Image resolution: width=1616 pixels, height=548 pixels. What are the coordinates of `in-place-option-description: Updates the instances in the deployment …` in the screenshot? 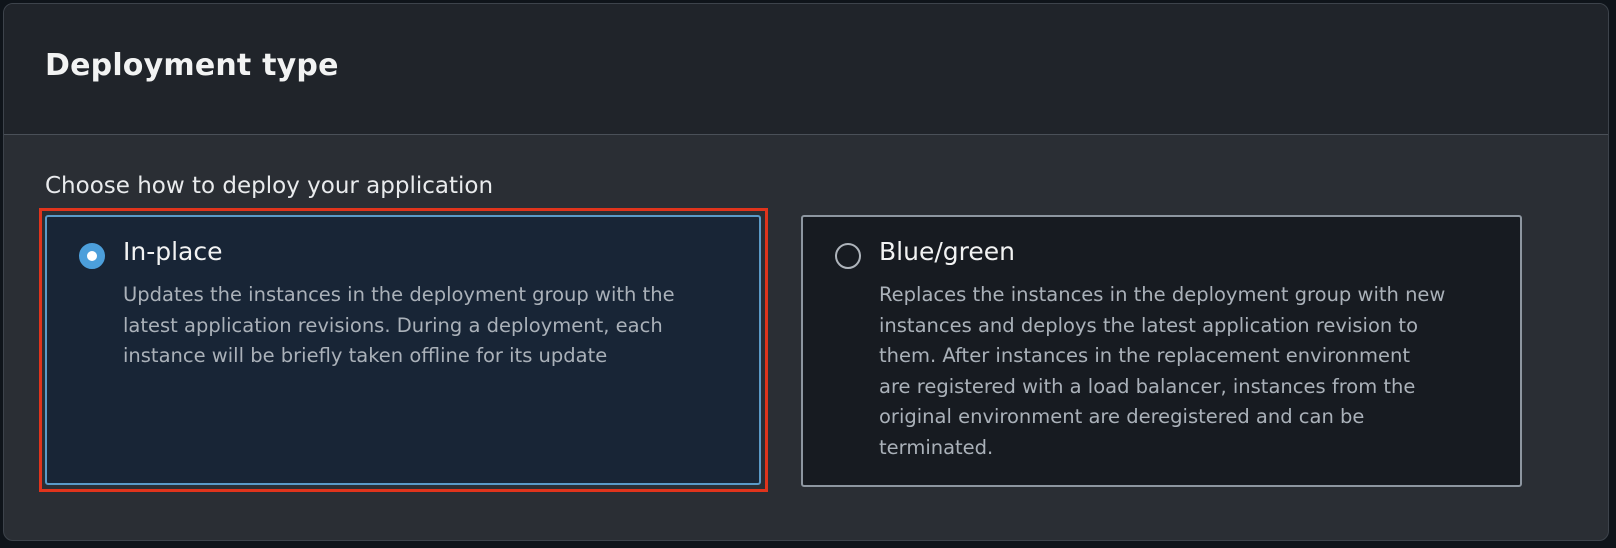 It's located at (433, 326).